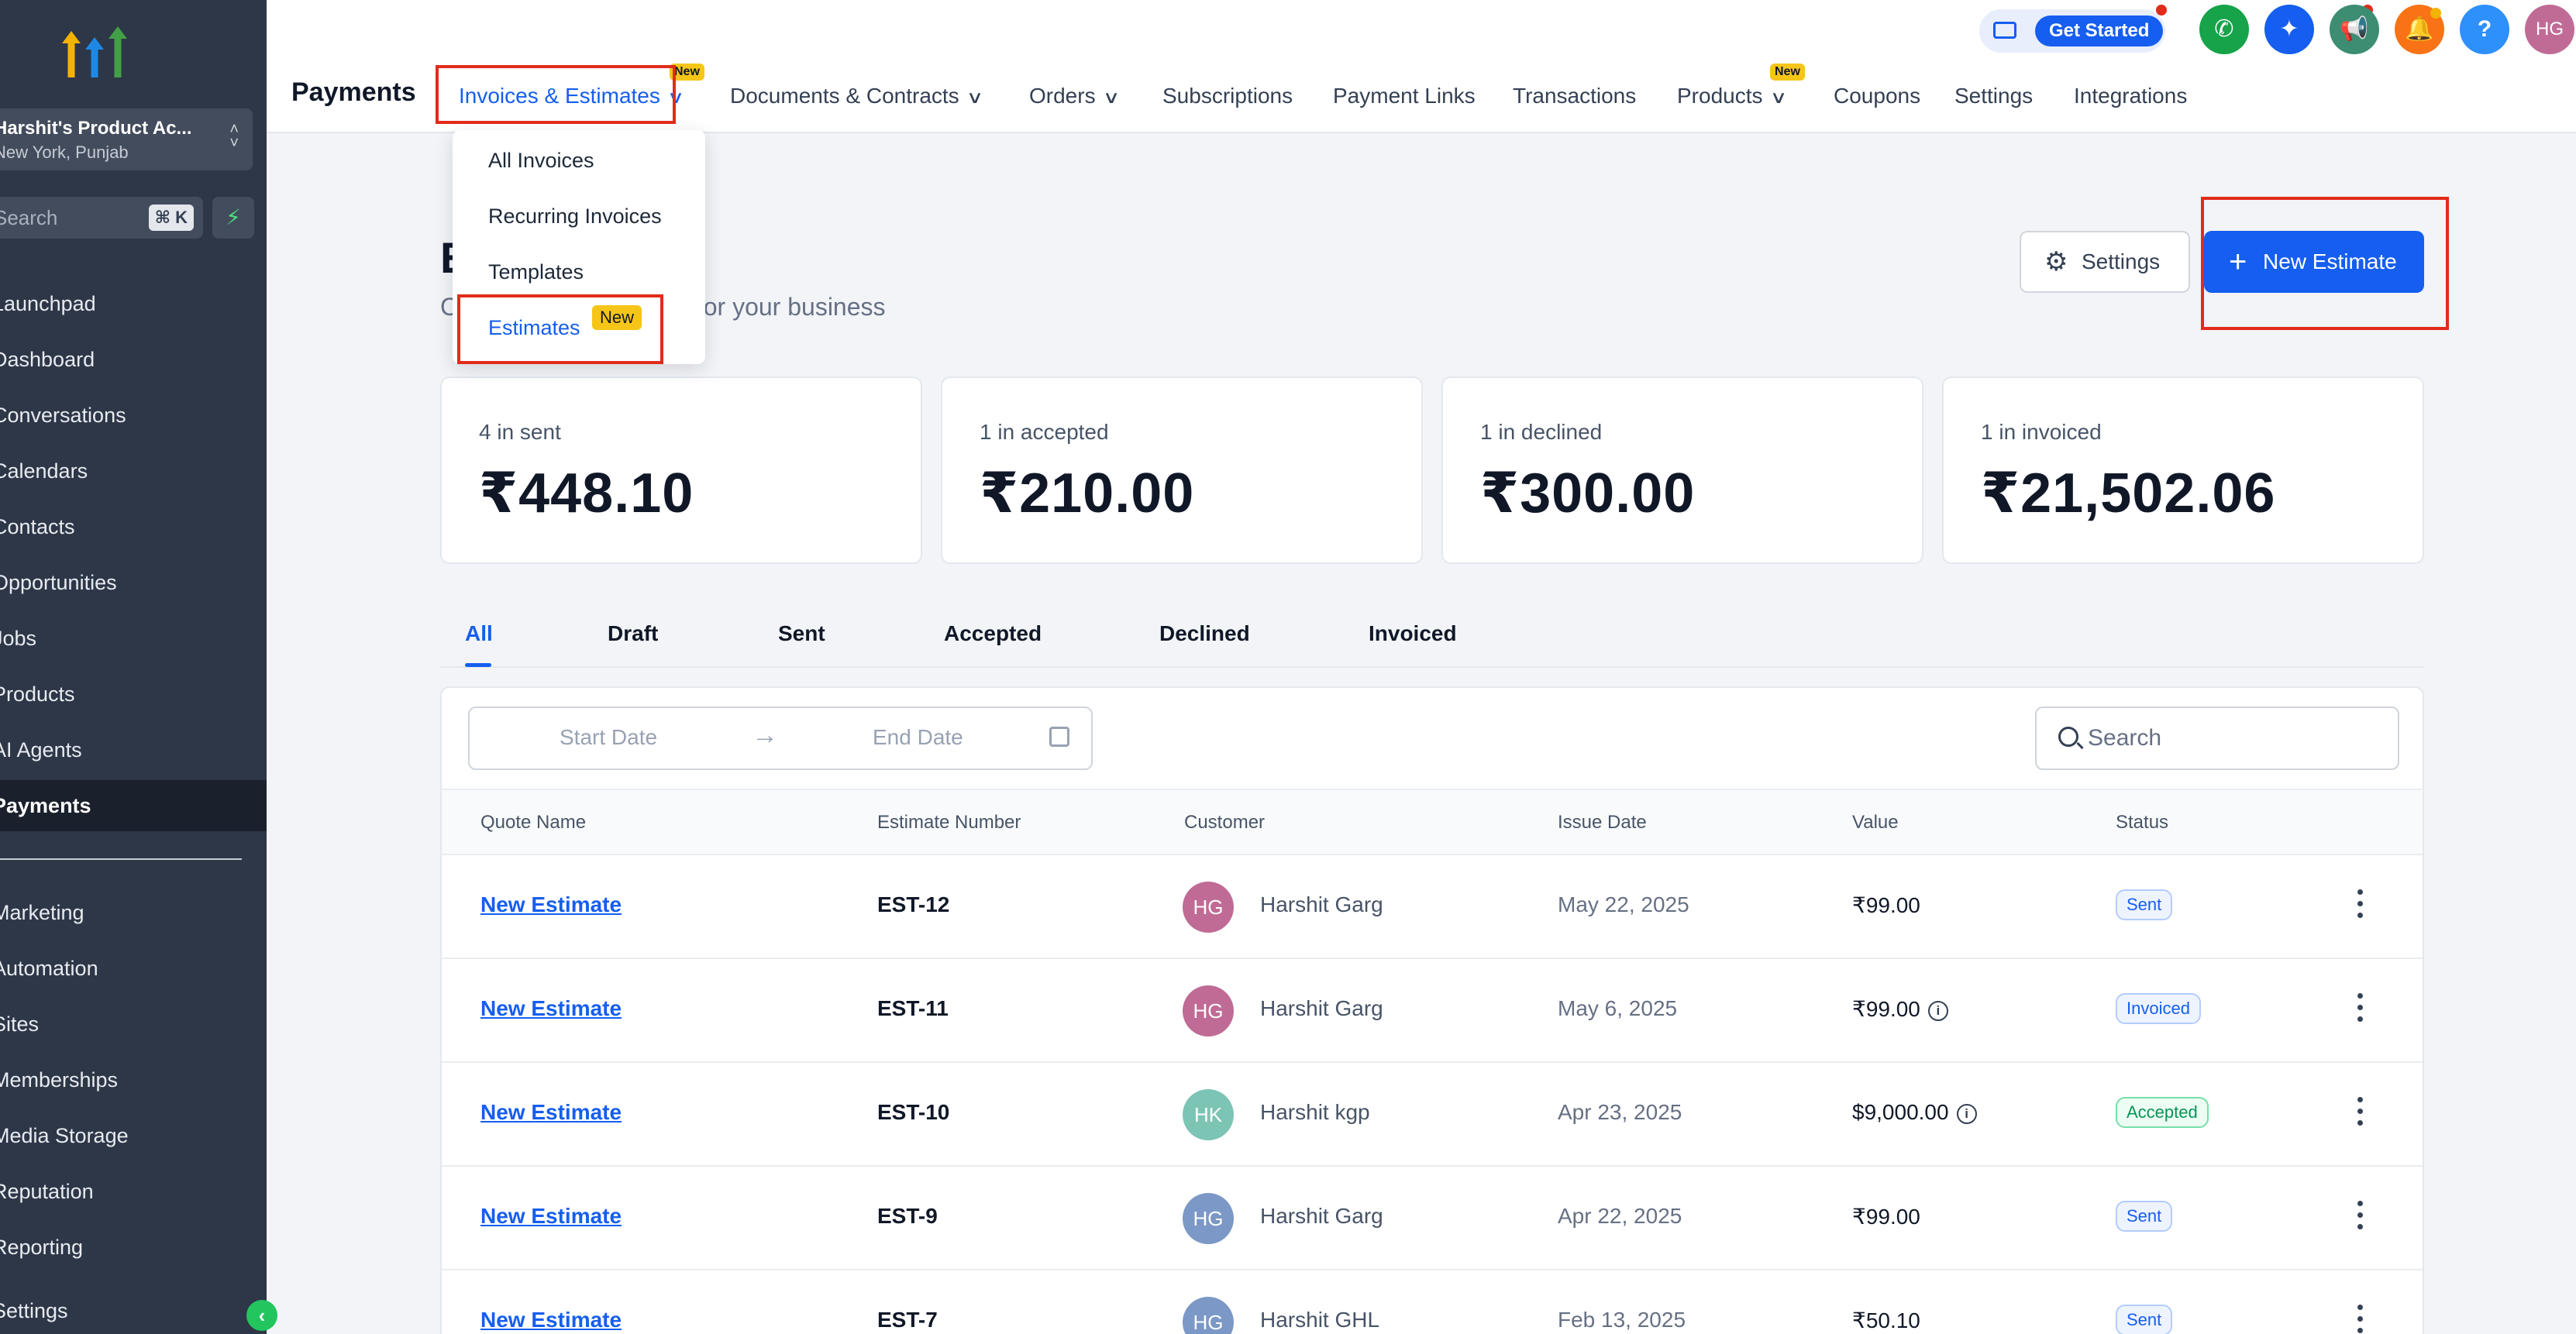 This screenshot has height=1334, width=2576. What do you see at coordinates (133, 694) in the screenshot?
I see `sidebar-item-products: Products` at bounding box center [133, 694].